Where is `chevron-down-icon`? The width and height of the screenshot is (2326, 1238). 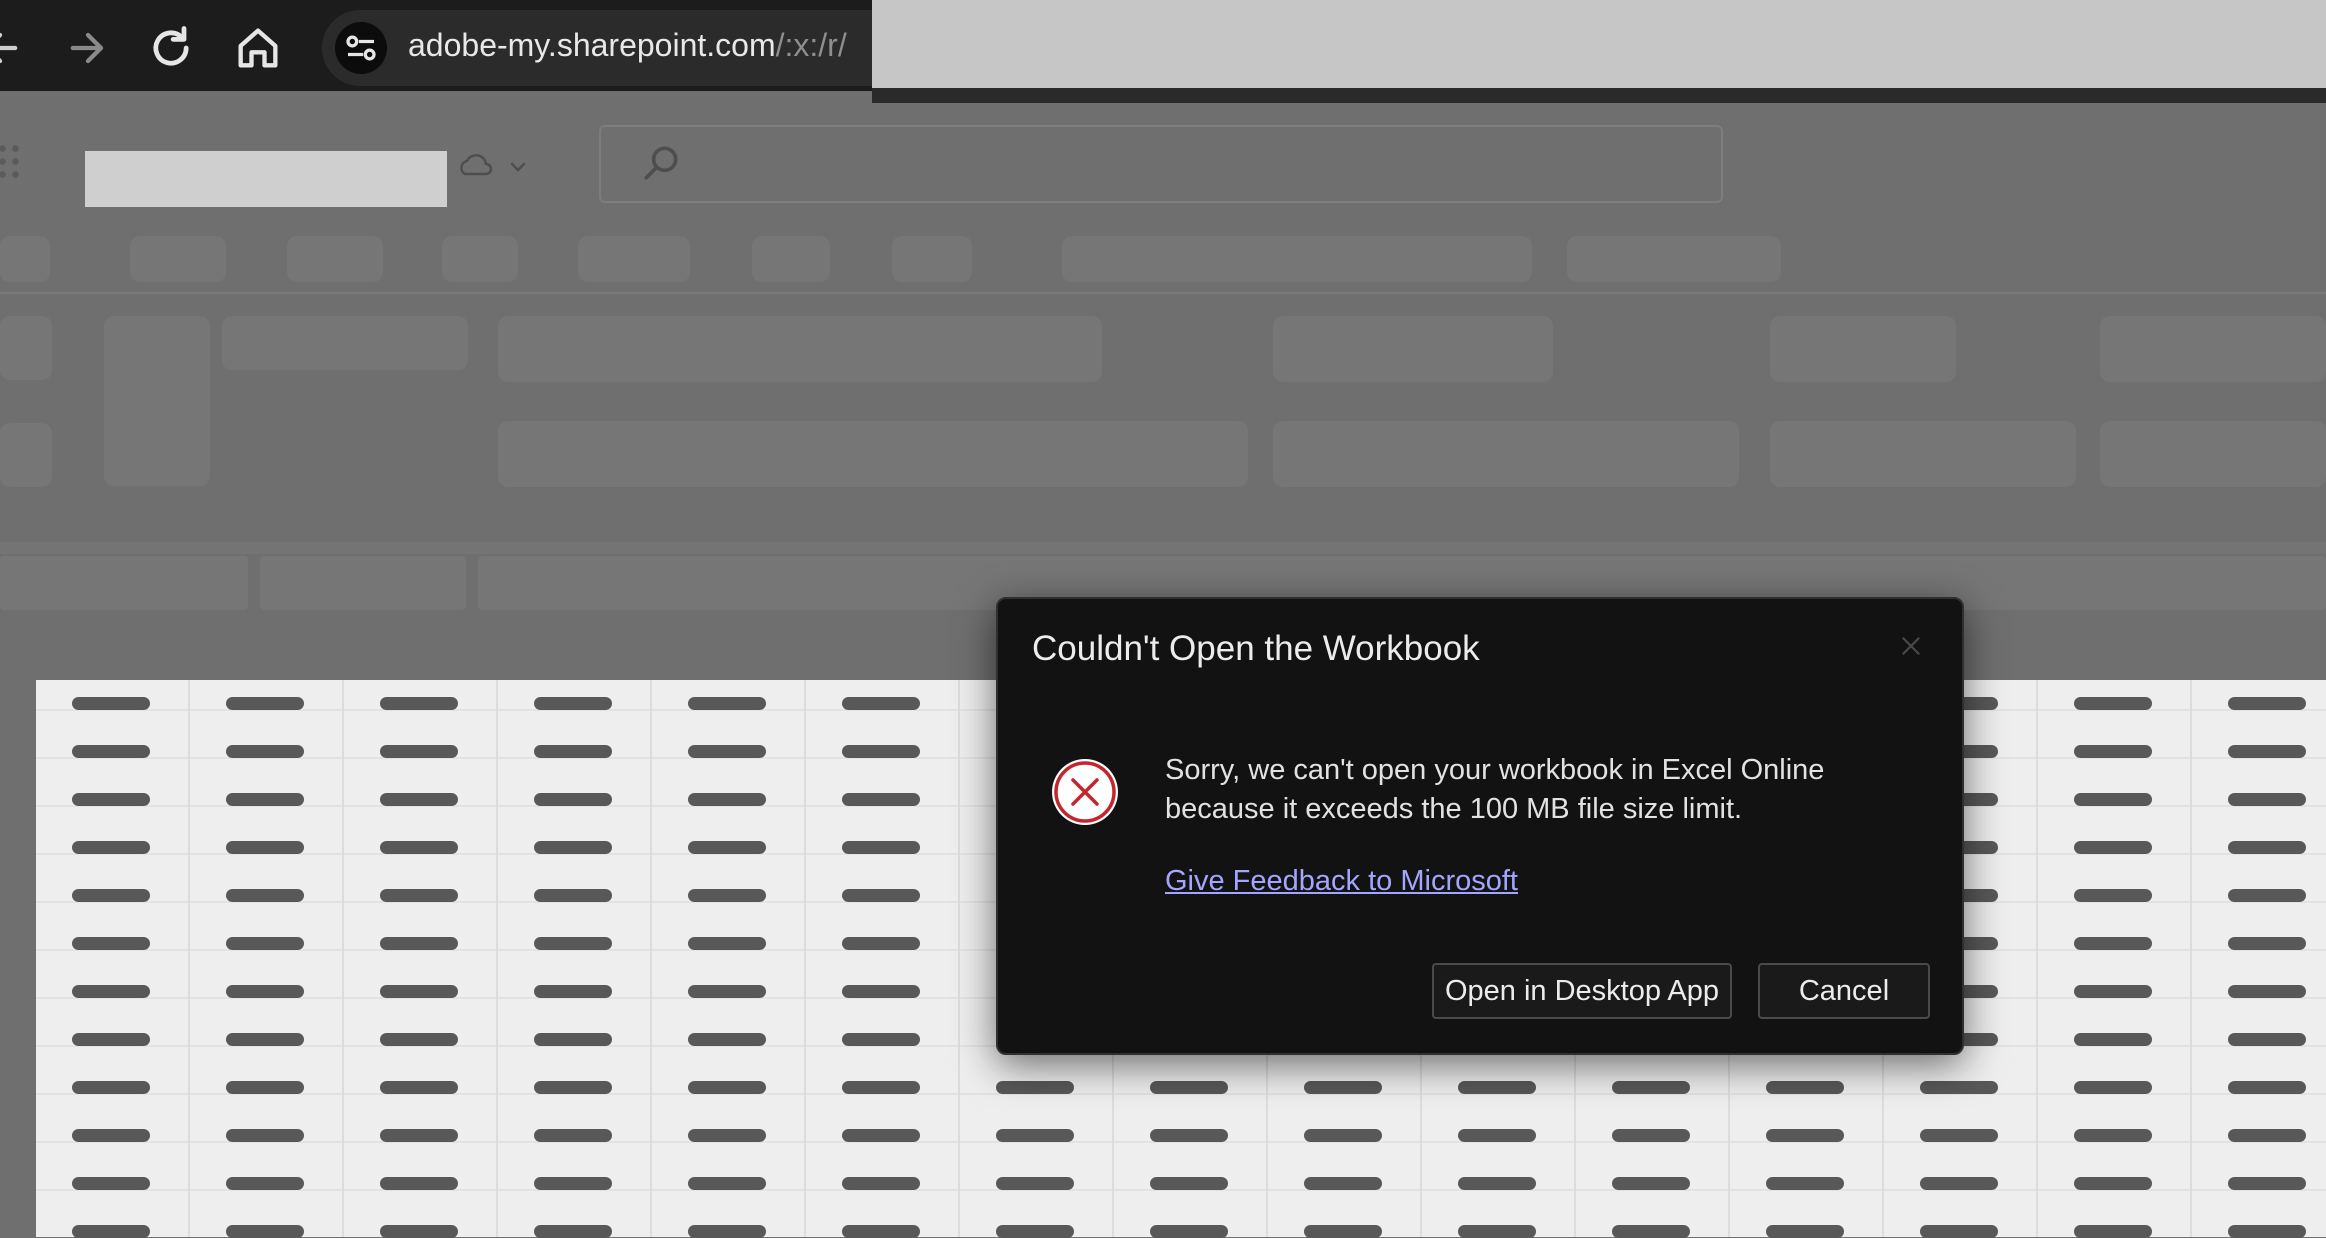 chevron-down-icon is located at coordinates (518, 167).